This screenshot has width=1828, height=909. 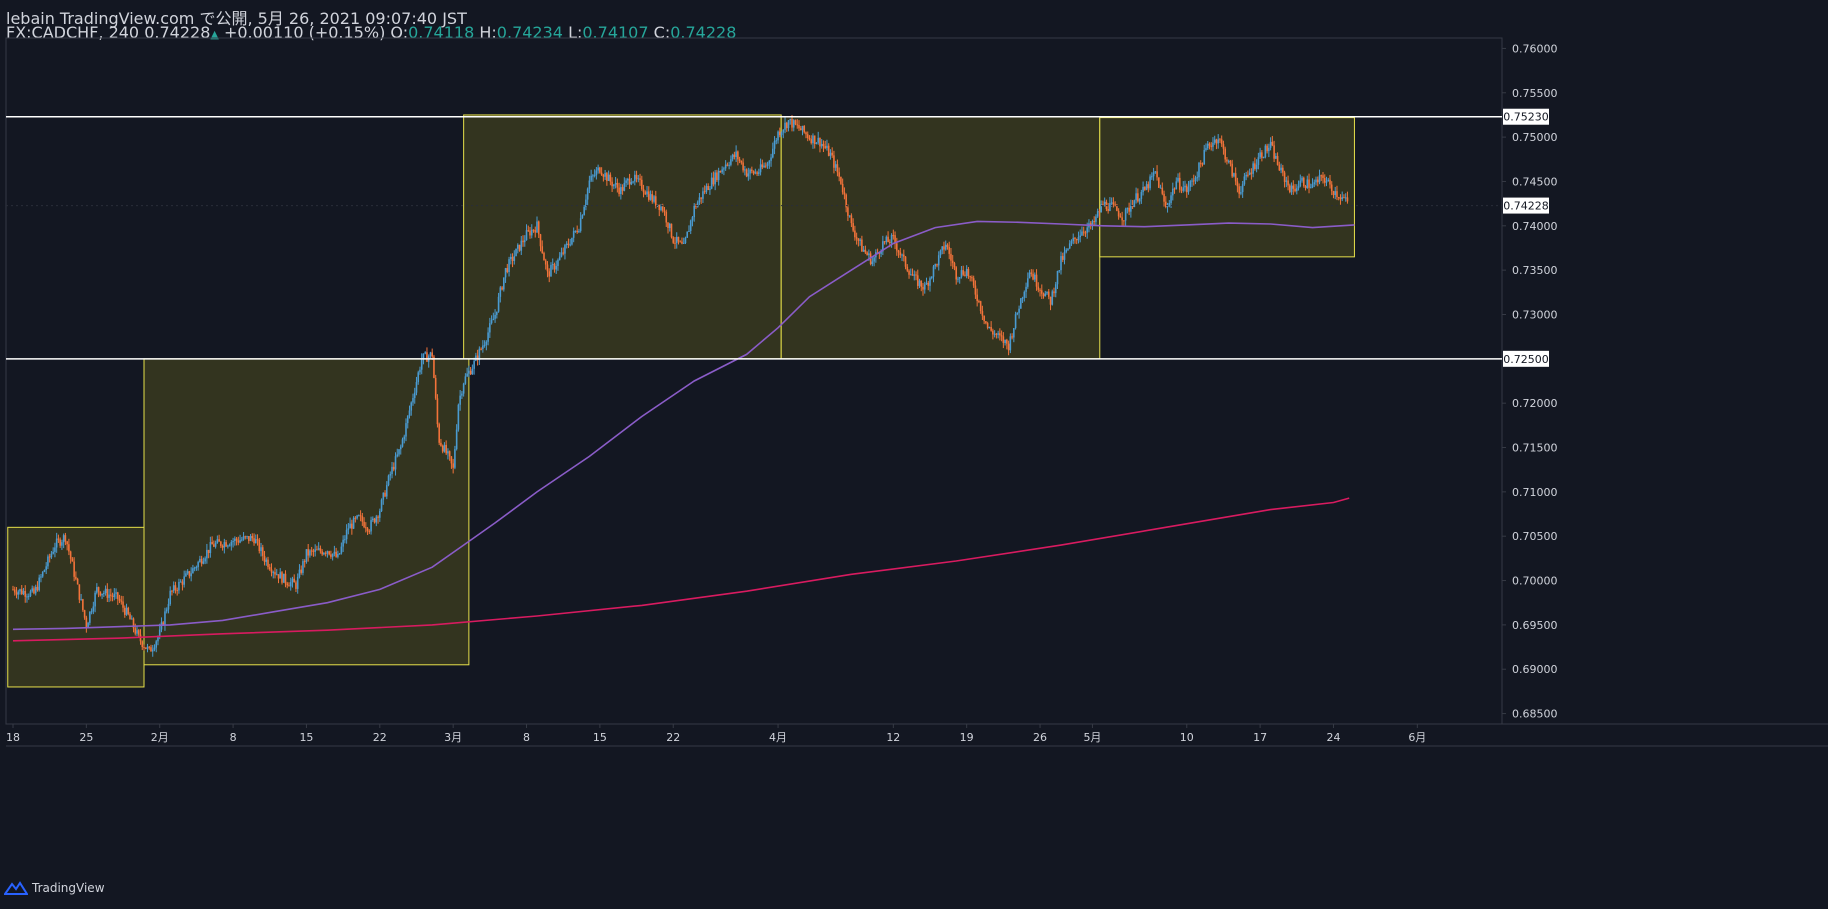 What do you see at coordinates (1535, 93) in the screenshot?
I see `y-tick-label: 0.75500` at bounding box center [1535, 93].